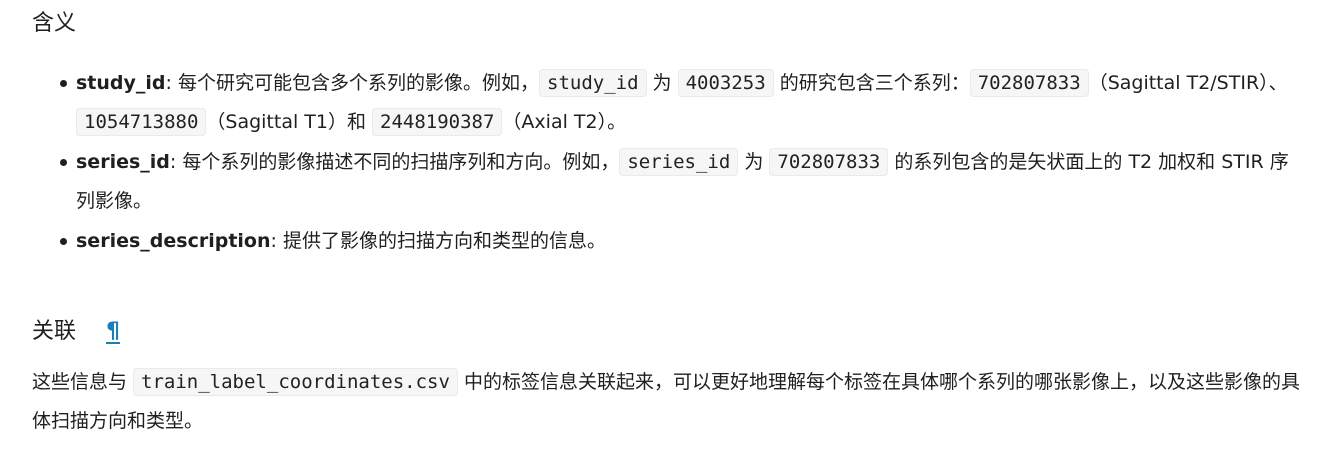  I want to click on inline-code: 4003253, so click(725, 83).